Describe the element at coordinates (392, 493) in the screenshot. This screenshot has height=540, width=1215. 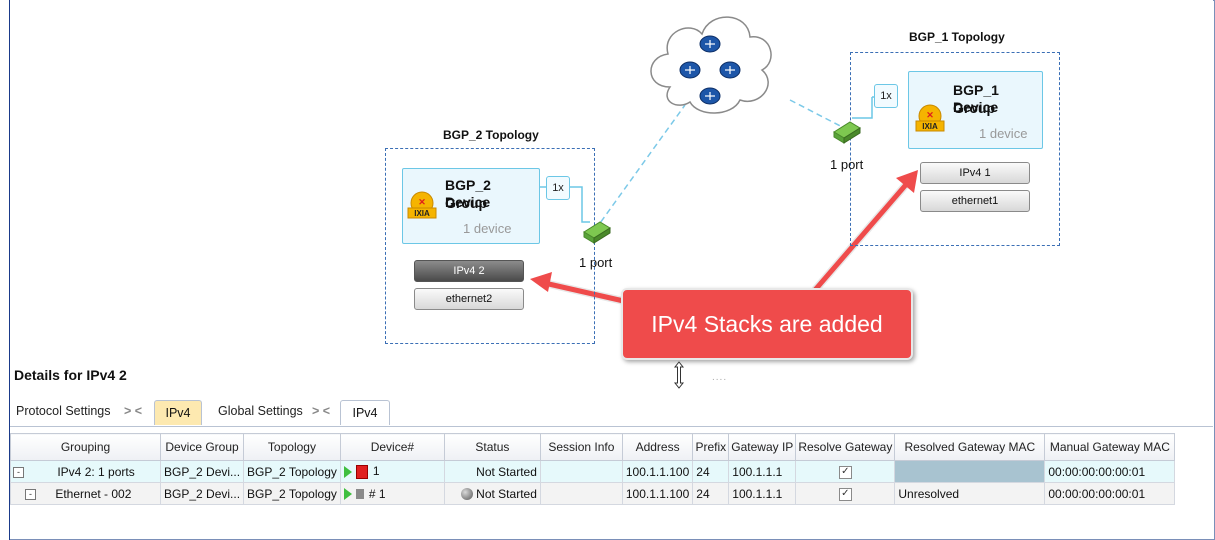
I see `device-num-cell: # 1` at that location.